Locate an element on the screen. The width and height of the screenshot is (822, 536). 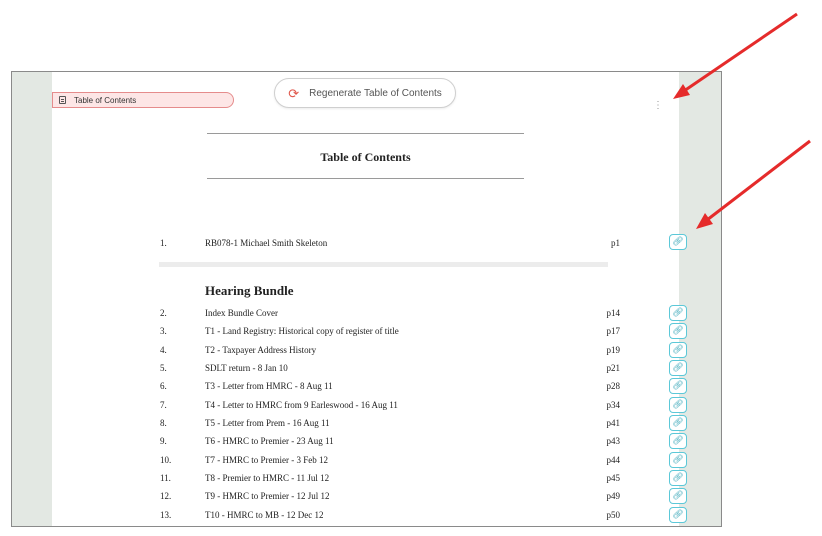
toc-entry: 4. T2 - Taxpayer Address History p19 is located at coordinates (332, 350).